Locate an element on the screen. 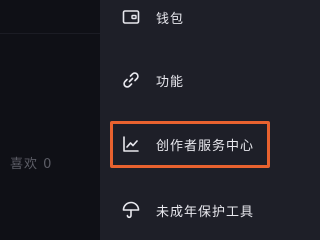  menu-item-label: 未成年保护工具 is located at coordinates (205, 212).